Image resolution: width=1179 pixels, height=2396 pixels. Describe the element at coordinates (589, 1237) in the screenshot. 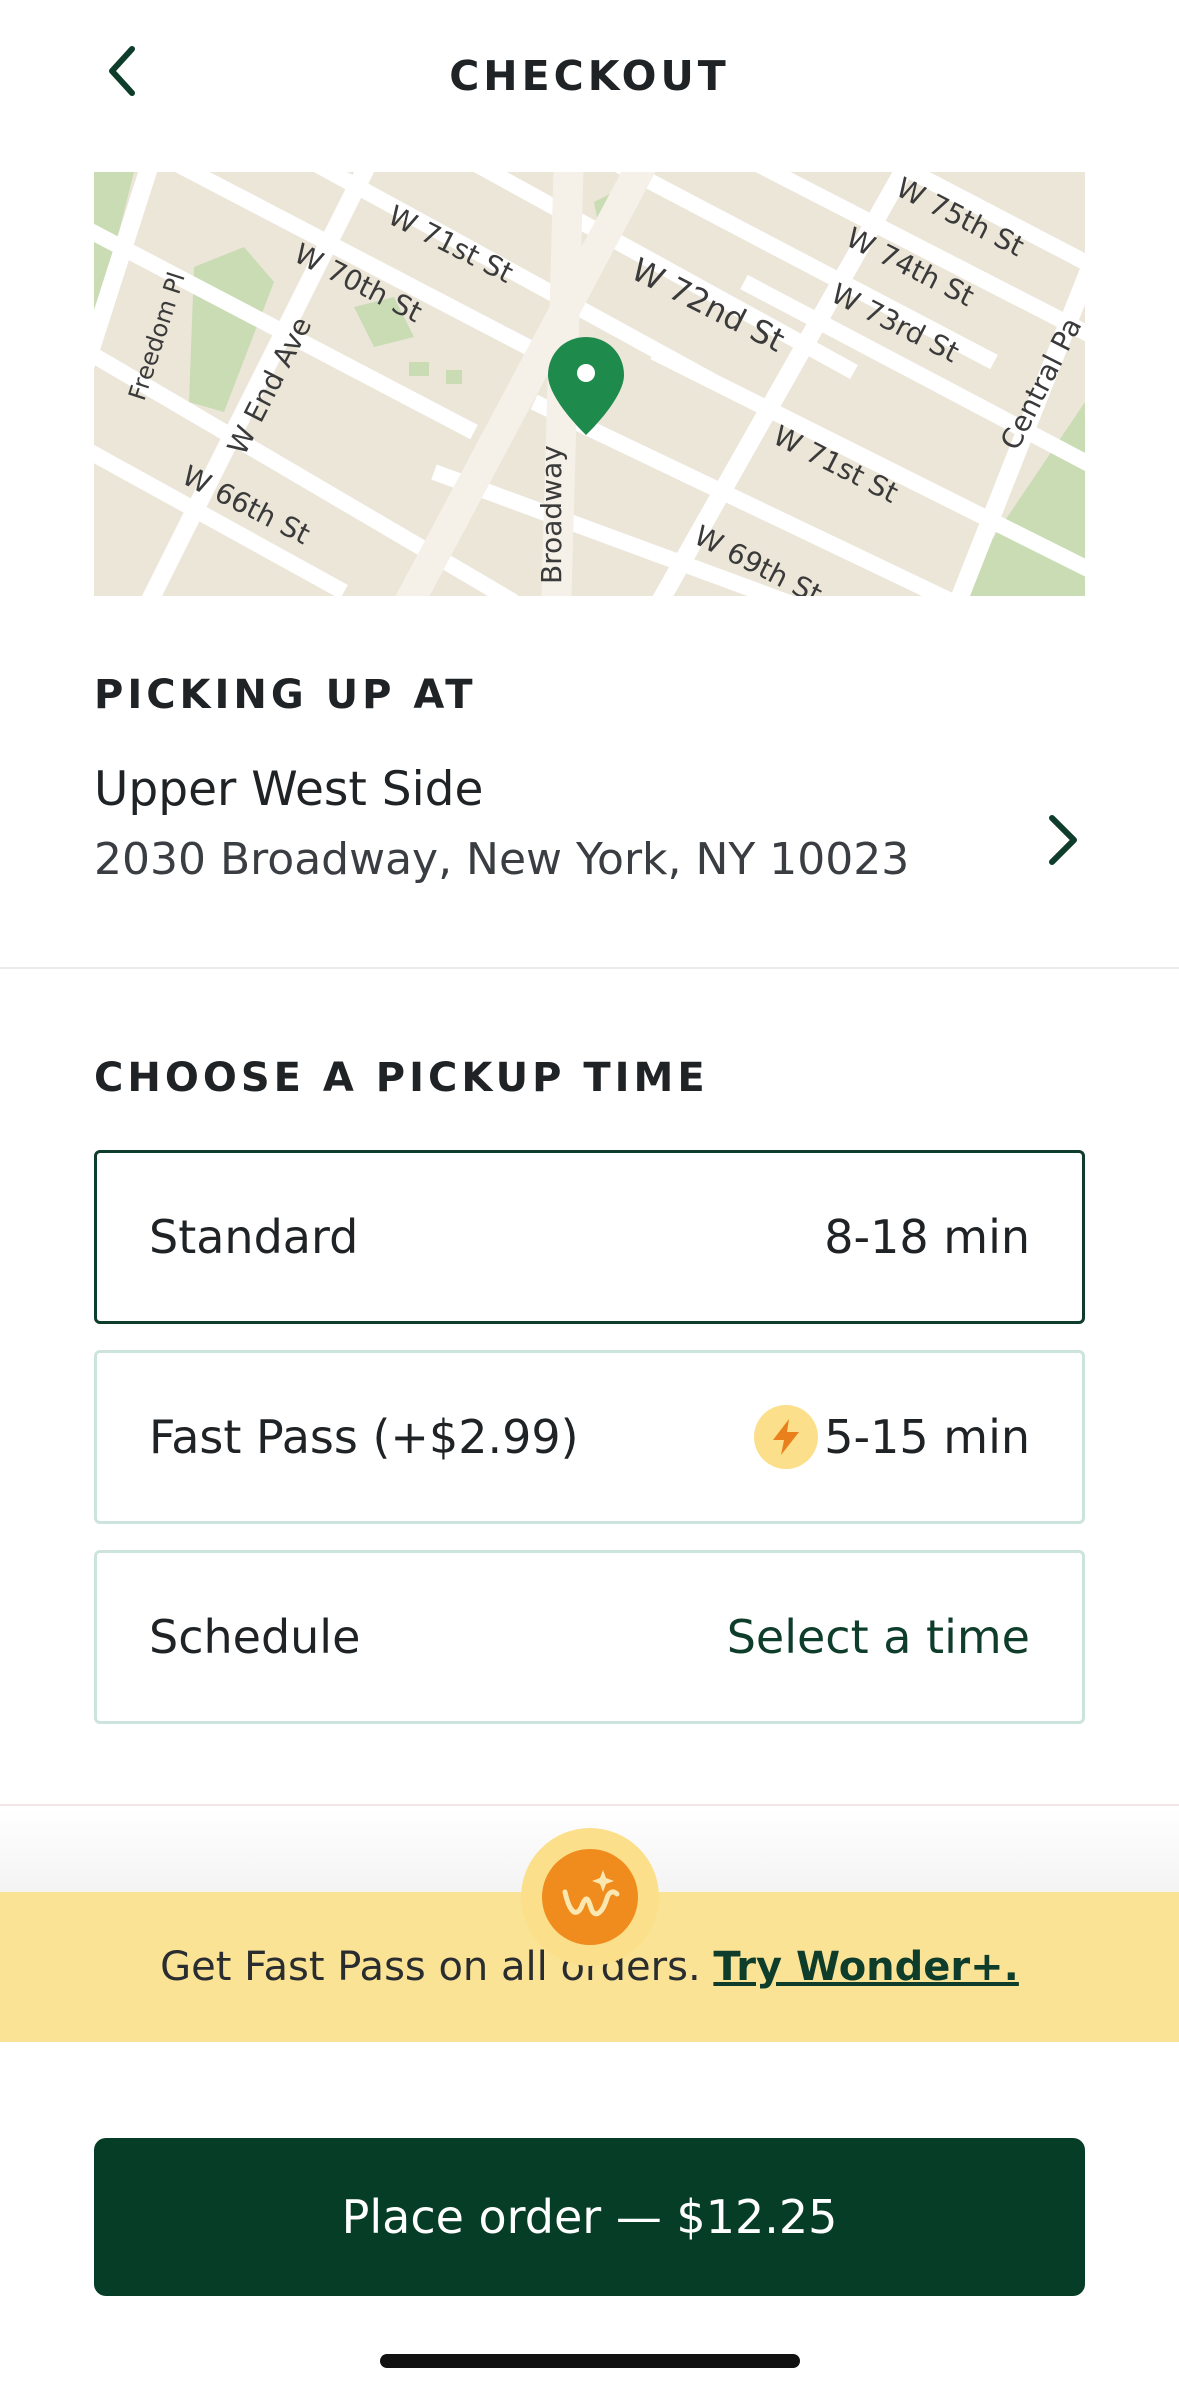

I see `pickup-option-standard: Standard 8-18 min` at that location.